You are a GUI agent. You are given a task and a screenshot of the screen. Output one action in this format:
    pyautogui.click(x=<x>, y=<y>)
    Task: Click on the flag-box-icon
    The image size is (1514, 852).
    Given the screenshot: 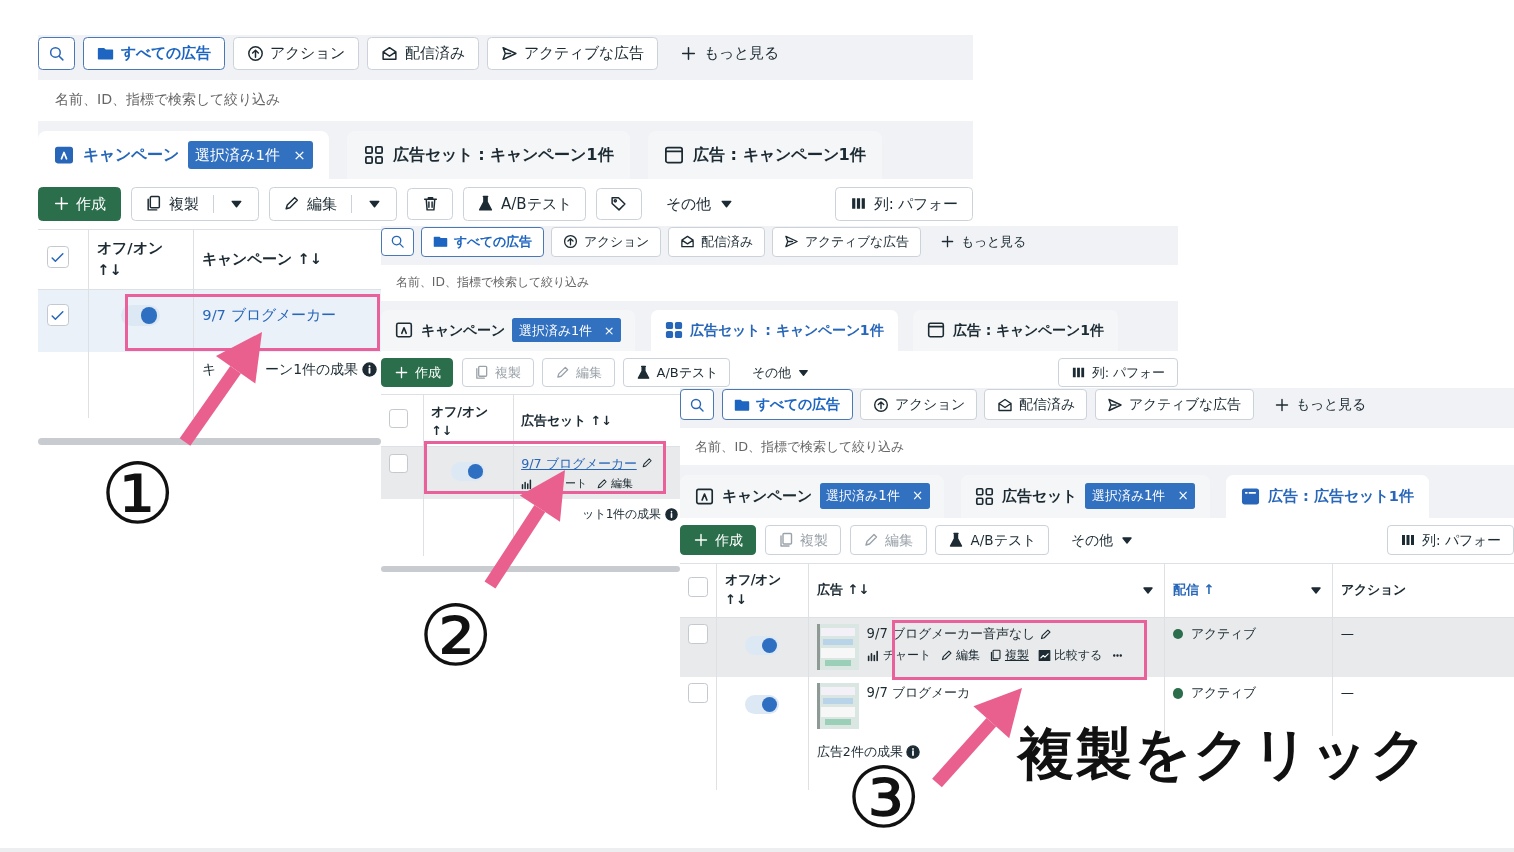 What is the action you would take?
    pyautogui.click(x=404, y=330)
    